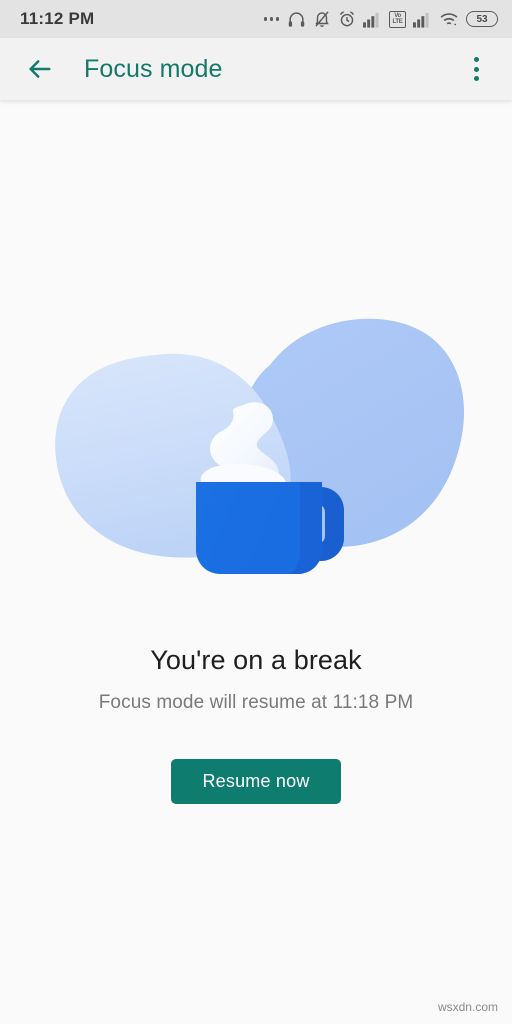  I want to click on wifi-icon, so click(449, 19).